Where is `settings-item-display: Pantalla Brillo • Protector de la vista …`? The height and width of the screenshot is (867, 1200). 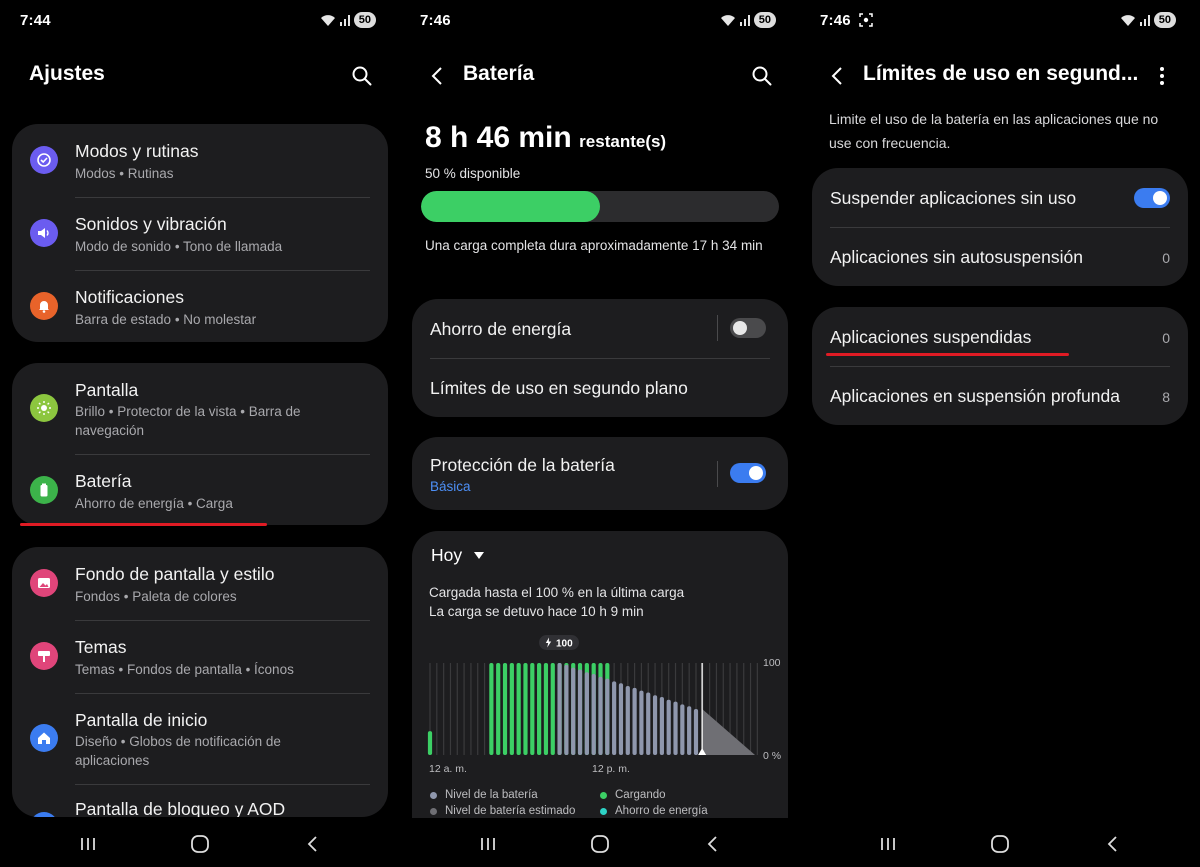
settings-item-display: Pantalla Brillo • Protector de la vista … is located at coordinates (200, 408).